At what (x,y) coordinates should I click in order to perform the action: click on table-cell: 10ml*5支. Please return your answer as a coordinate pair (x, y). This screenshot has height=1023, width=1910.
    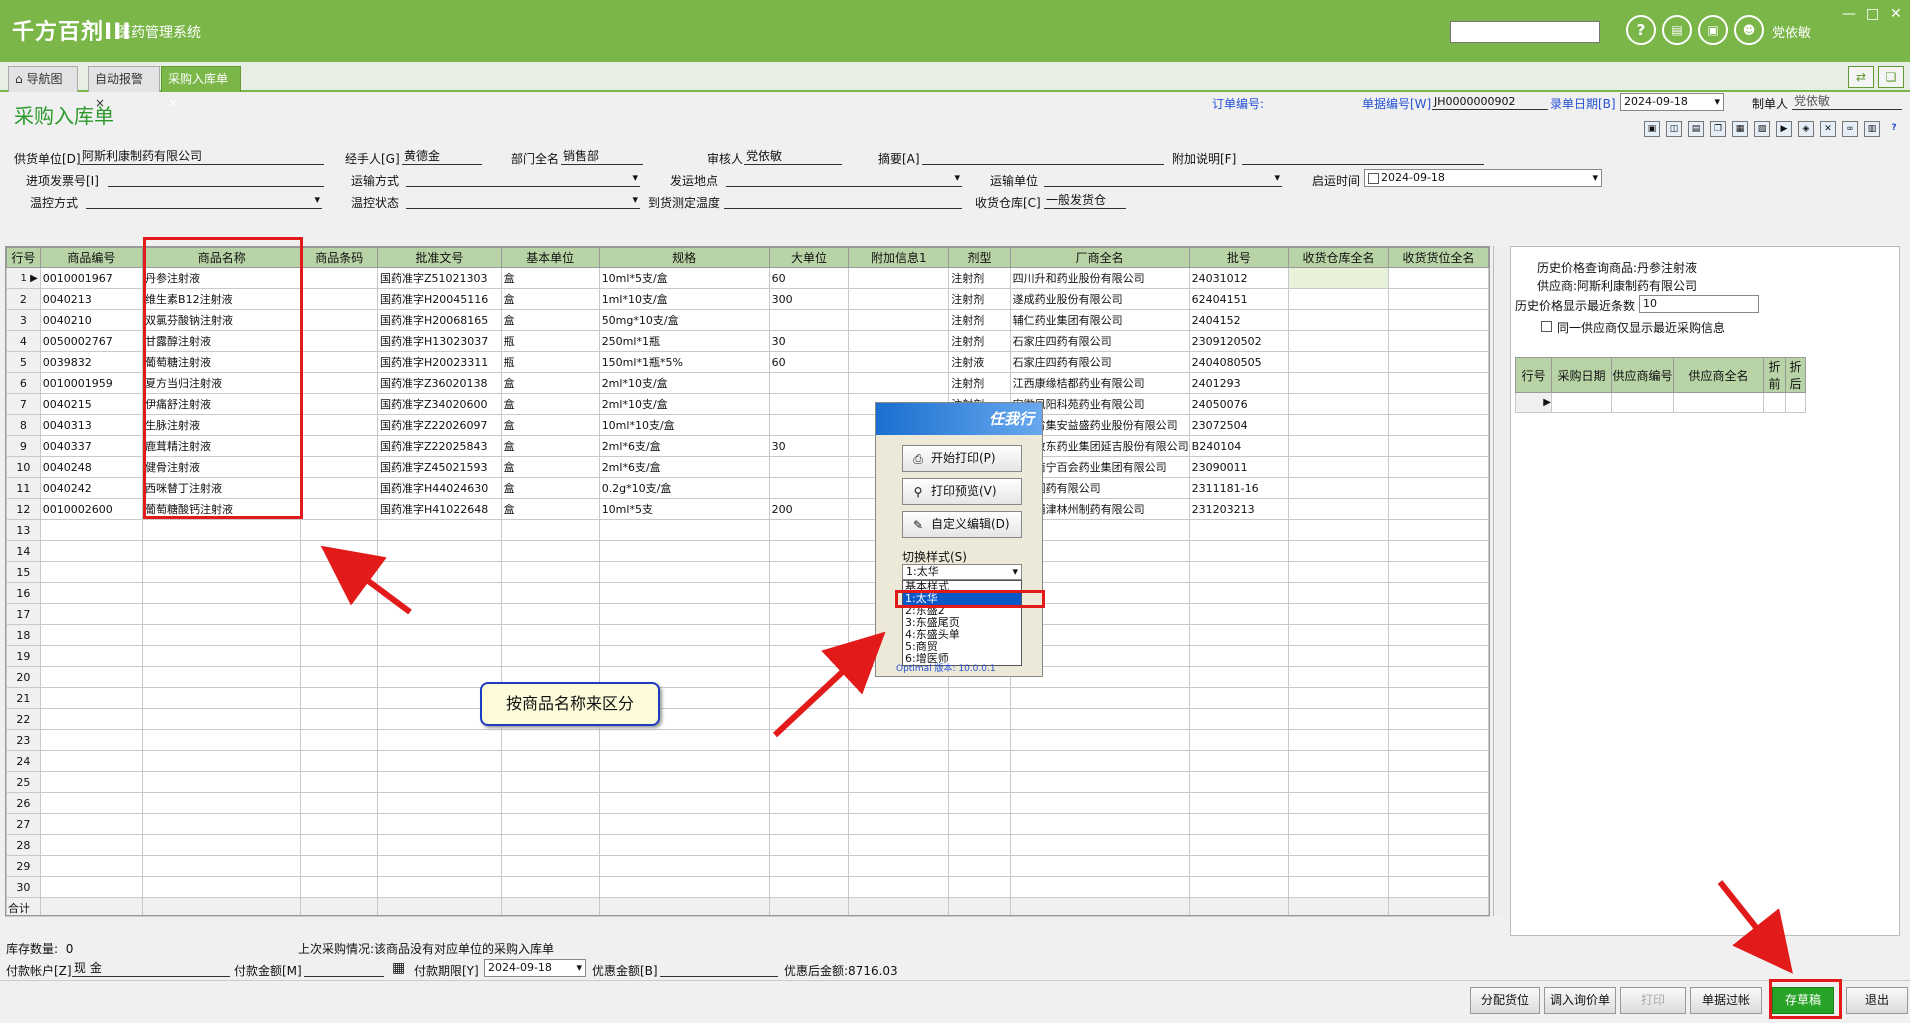
    Looking at the image, I should click on (684, 509).